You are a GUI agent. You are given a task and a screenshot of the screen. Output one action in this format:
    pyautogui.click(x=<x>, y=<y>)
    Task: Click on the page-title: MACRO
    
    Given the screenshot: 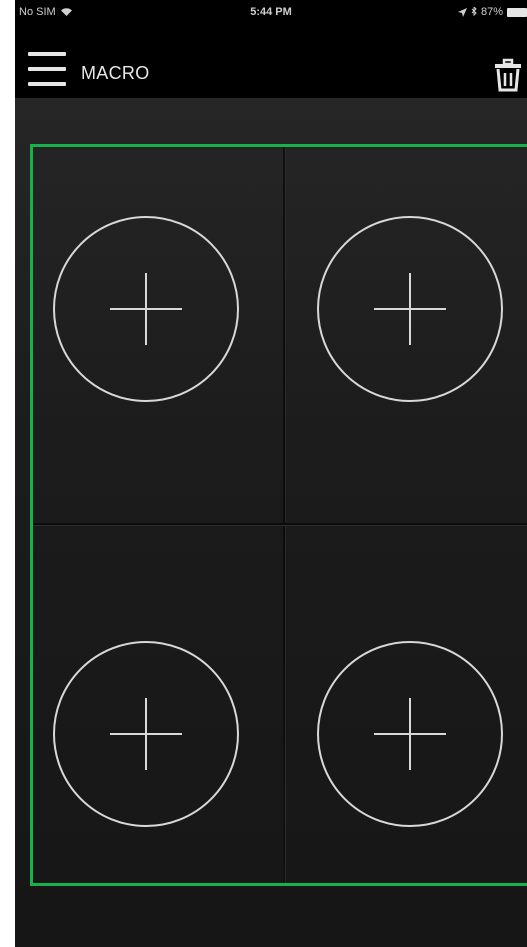 What is the action you would take?
    pyautogui.click(x=115, y=73)
    